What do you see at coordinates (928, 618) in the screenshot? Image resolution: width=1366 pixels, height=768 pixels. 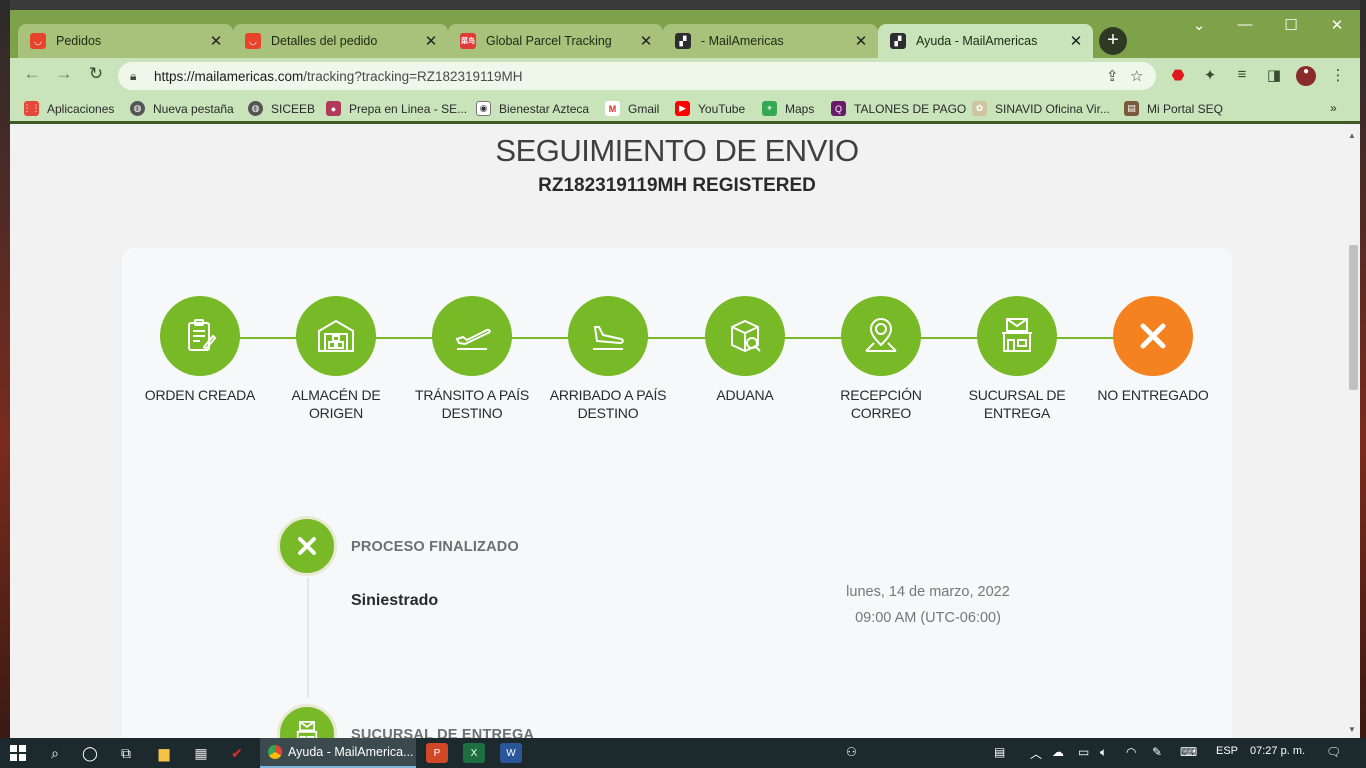 I see `timeline-time: 09:00 AM (UTC-06:00)` at bounding box center [928, 618].